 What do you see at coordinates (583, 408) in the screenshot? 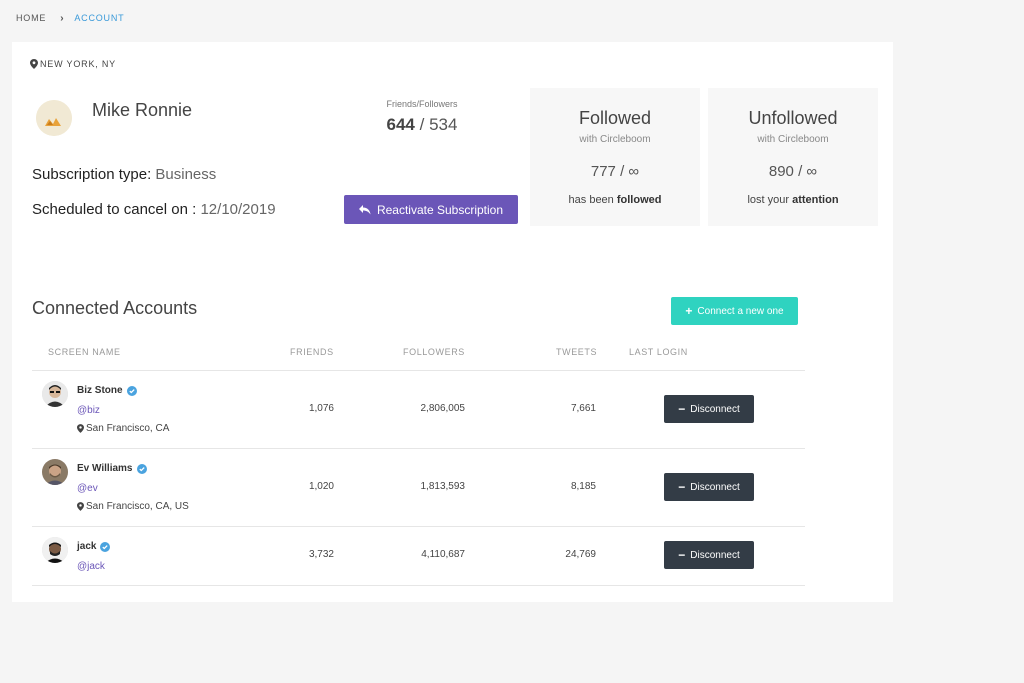
I see `tweets-cell: 7,661` at bounding box center [583, 408].